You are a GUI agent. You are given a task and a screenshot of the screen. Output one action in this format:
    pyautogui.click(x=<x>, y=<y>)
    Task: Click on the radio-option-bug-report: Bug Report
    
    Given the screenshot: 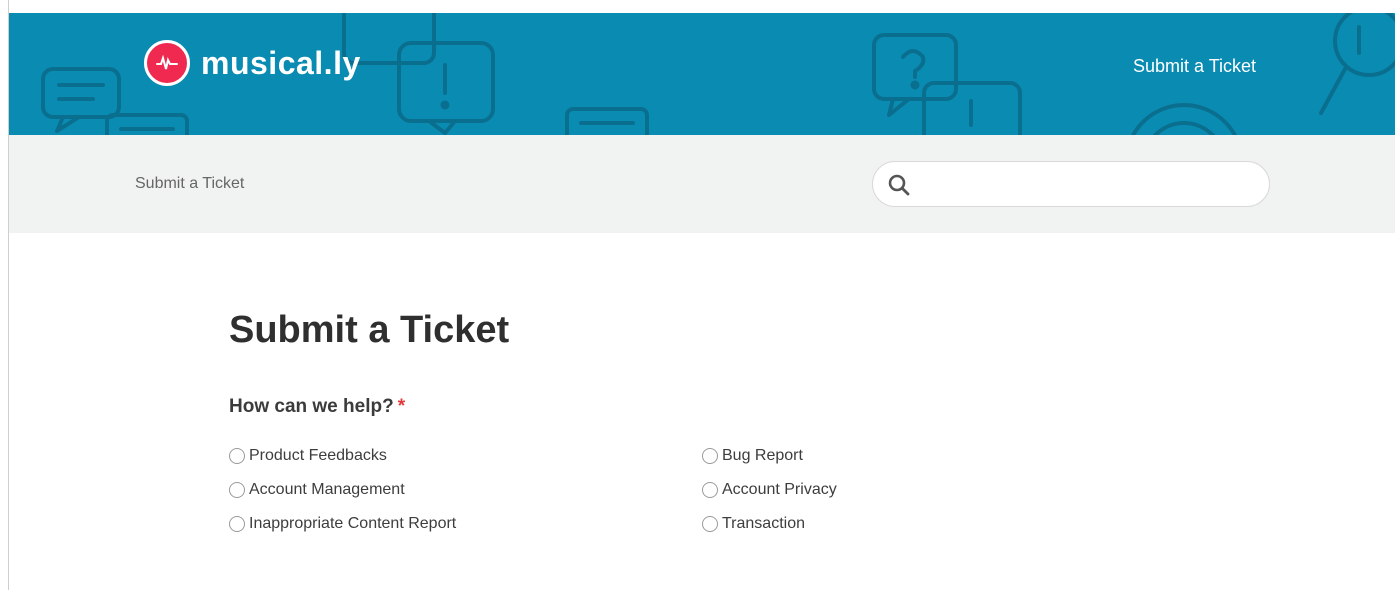 What is the action you would take?
    pyautogui.click(x=752, y=456)
    